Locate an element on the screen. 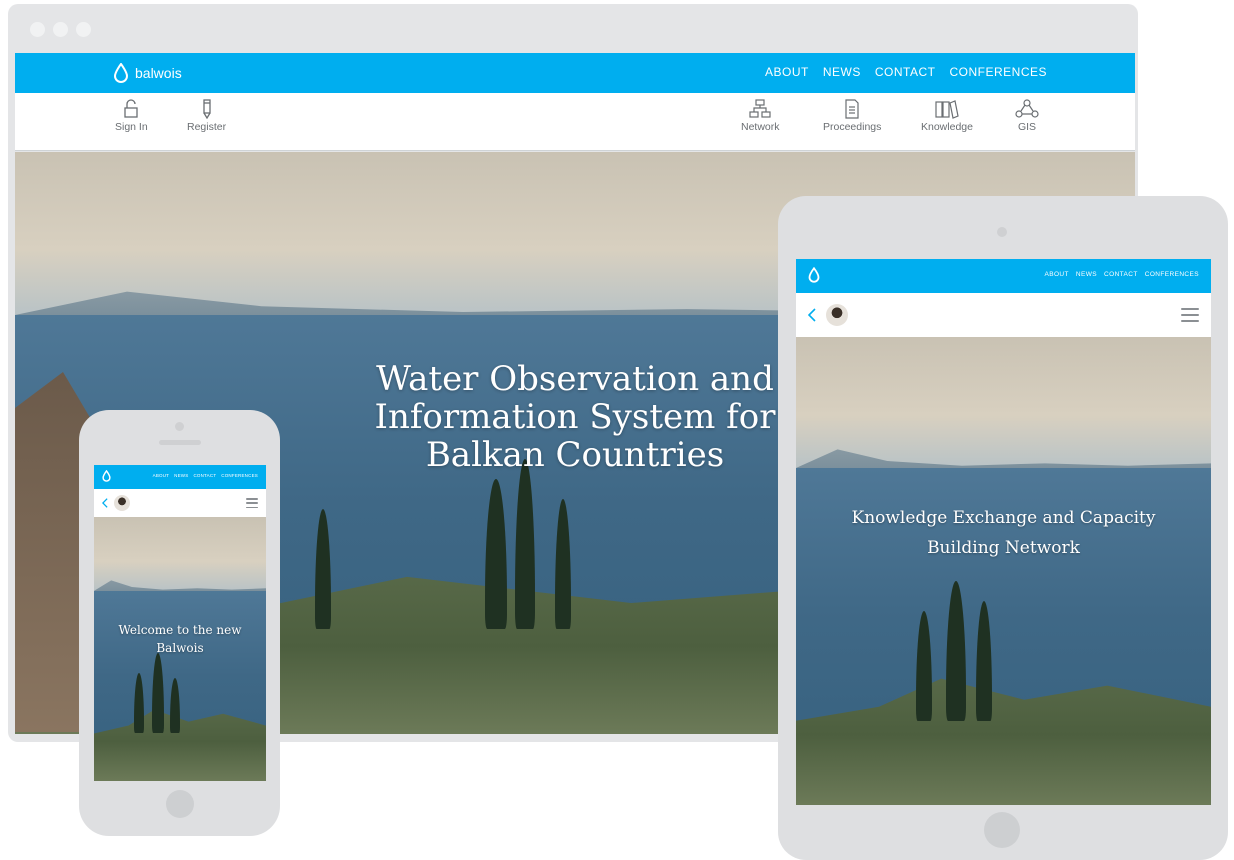 The width and height of the screenshot is (1234, 860). network-icon is located at coordinates (760, 108).